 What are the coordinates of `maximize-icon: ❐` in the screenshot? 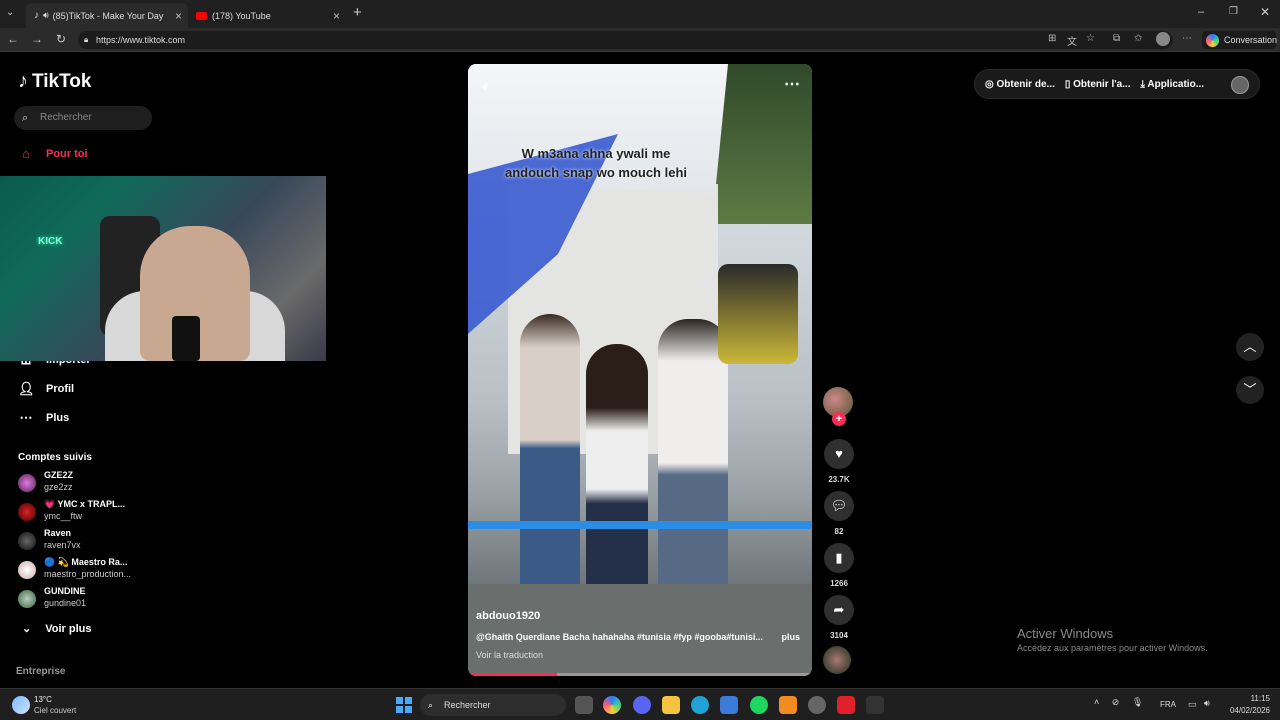 It's located at (1233, 11).